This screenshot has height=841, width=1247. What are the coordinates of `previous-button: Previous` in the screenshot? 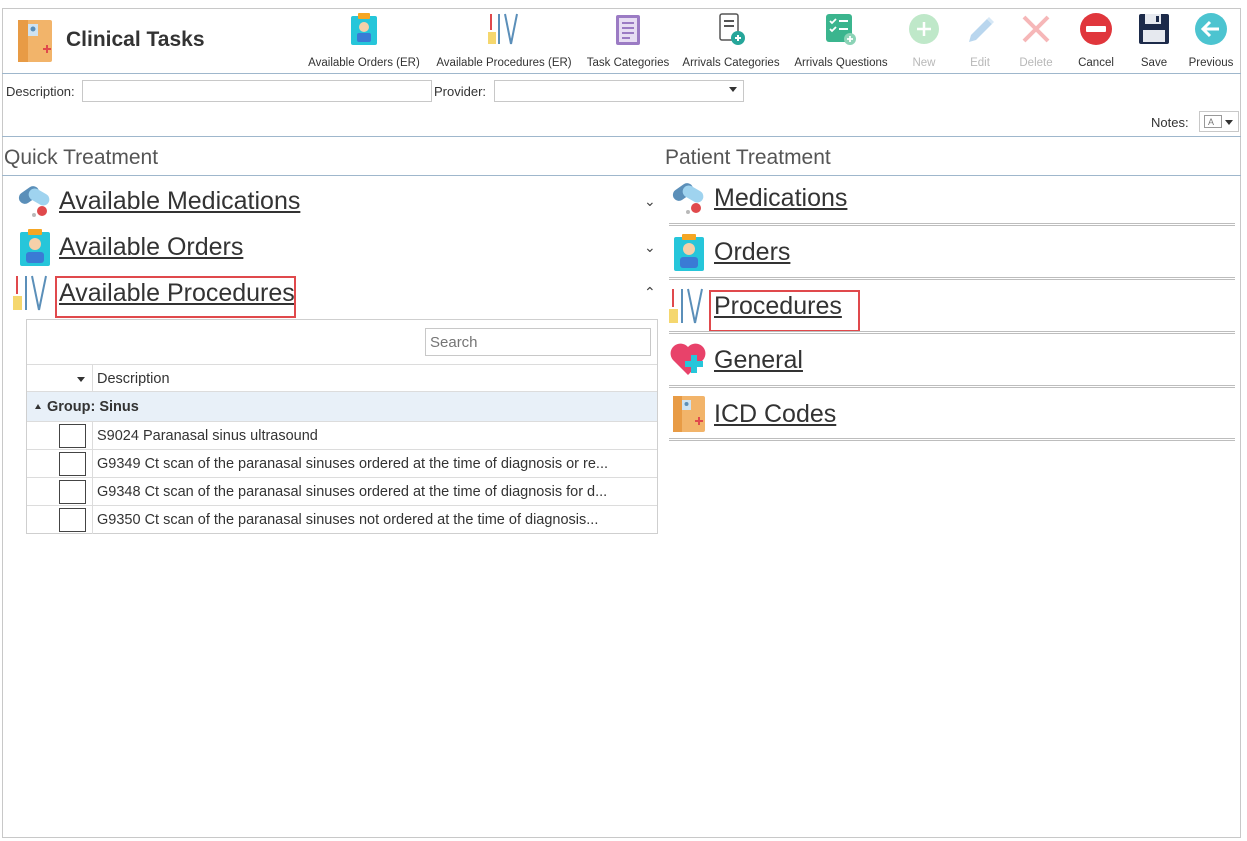 It's located at (1211, 41).